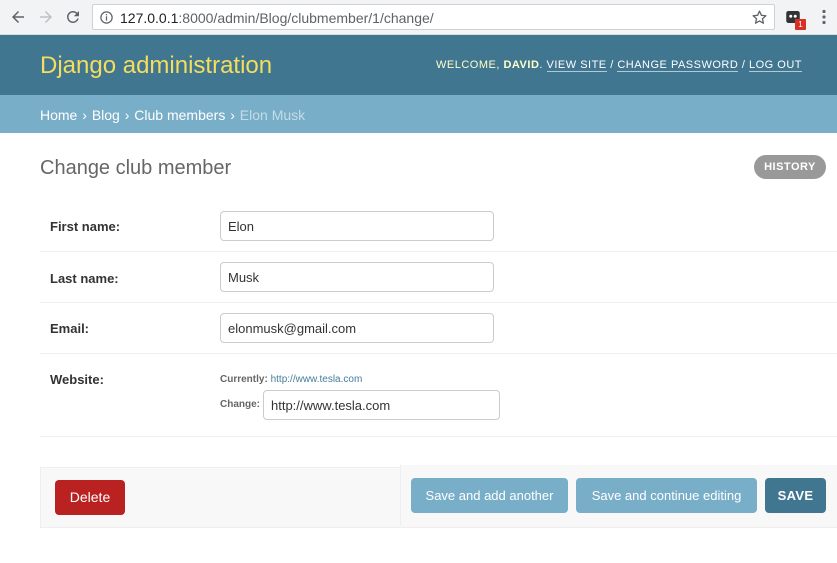  What do you see at coordinates (470, 65) in the screenshot?
I see `welcome-text: Welcome,` at bounding box center [470, 65].